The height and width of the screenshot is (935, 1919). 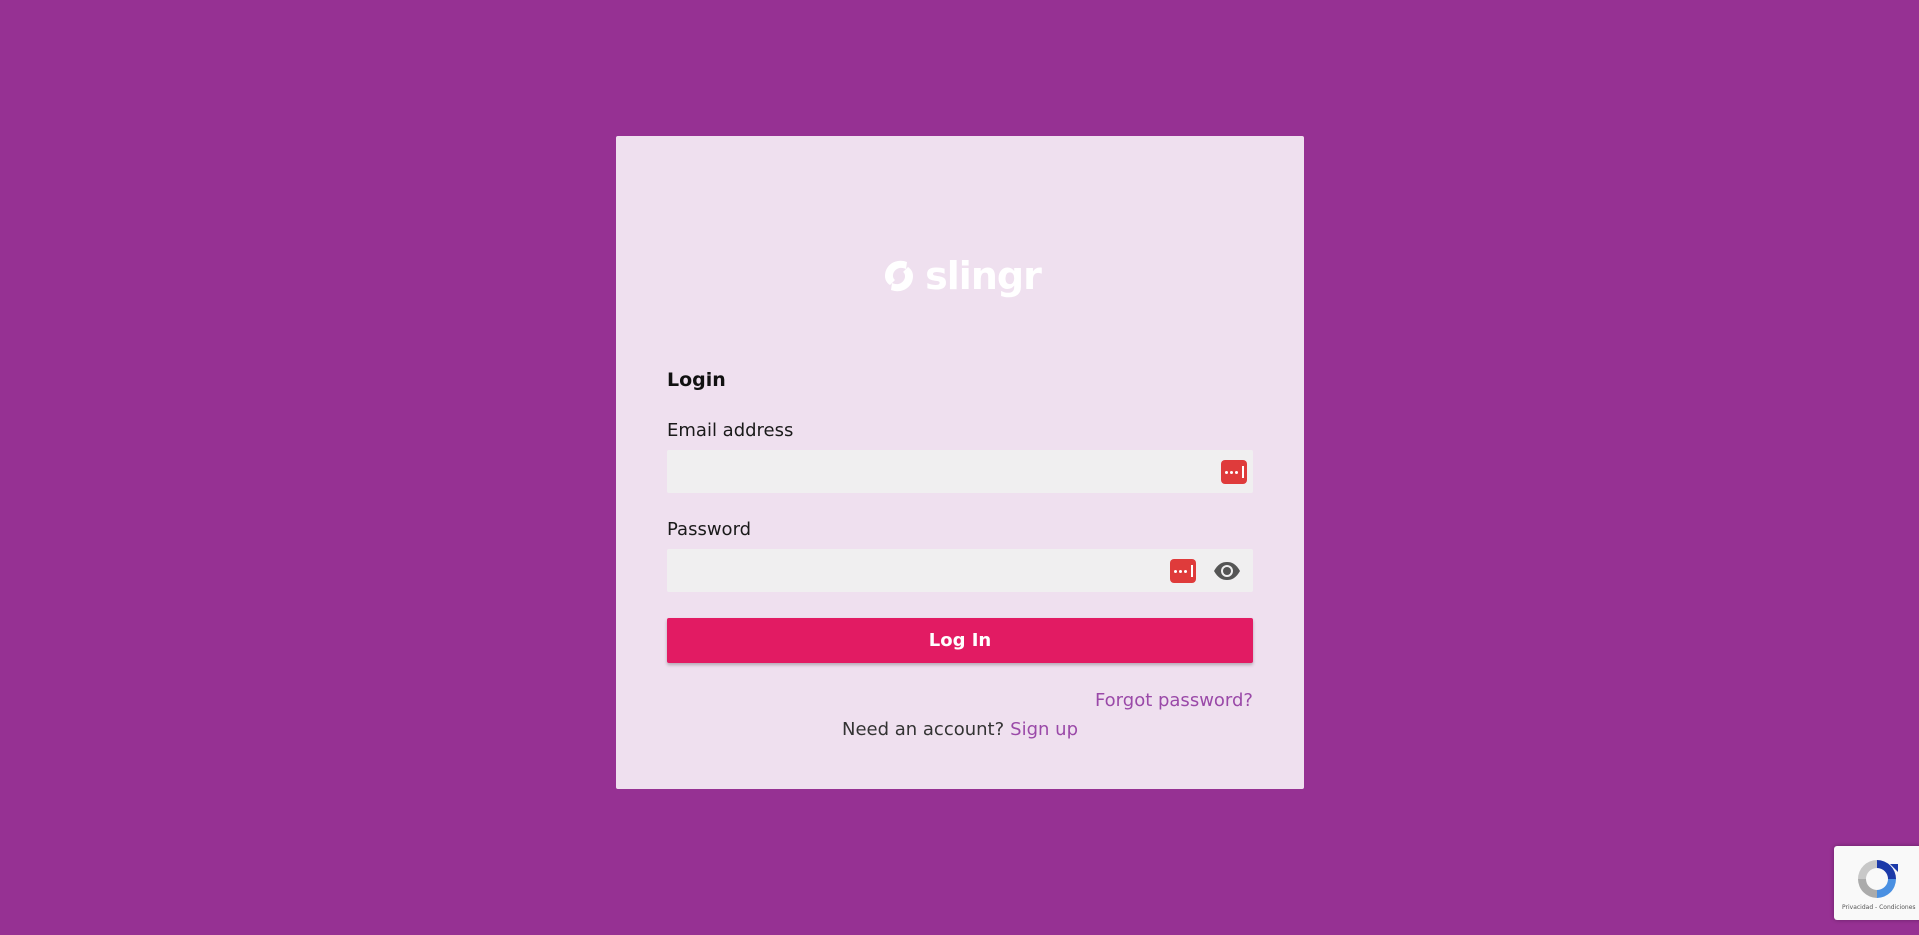 What do you see at coordinates (899, 276) in the screenshot?
I see `slingr-swirl-icon` at bounding box center [899, 276].